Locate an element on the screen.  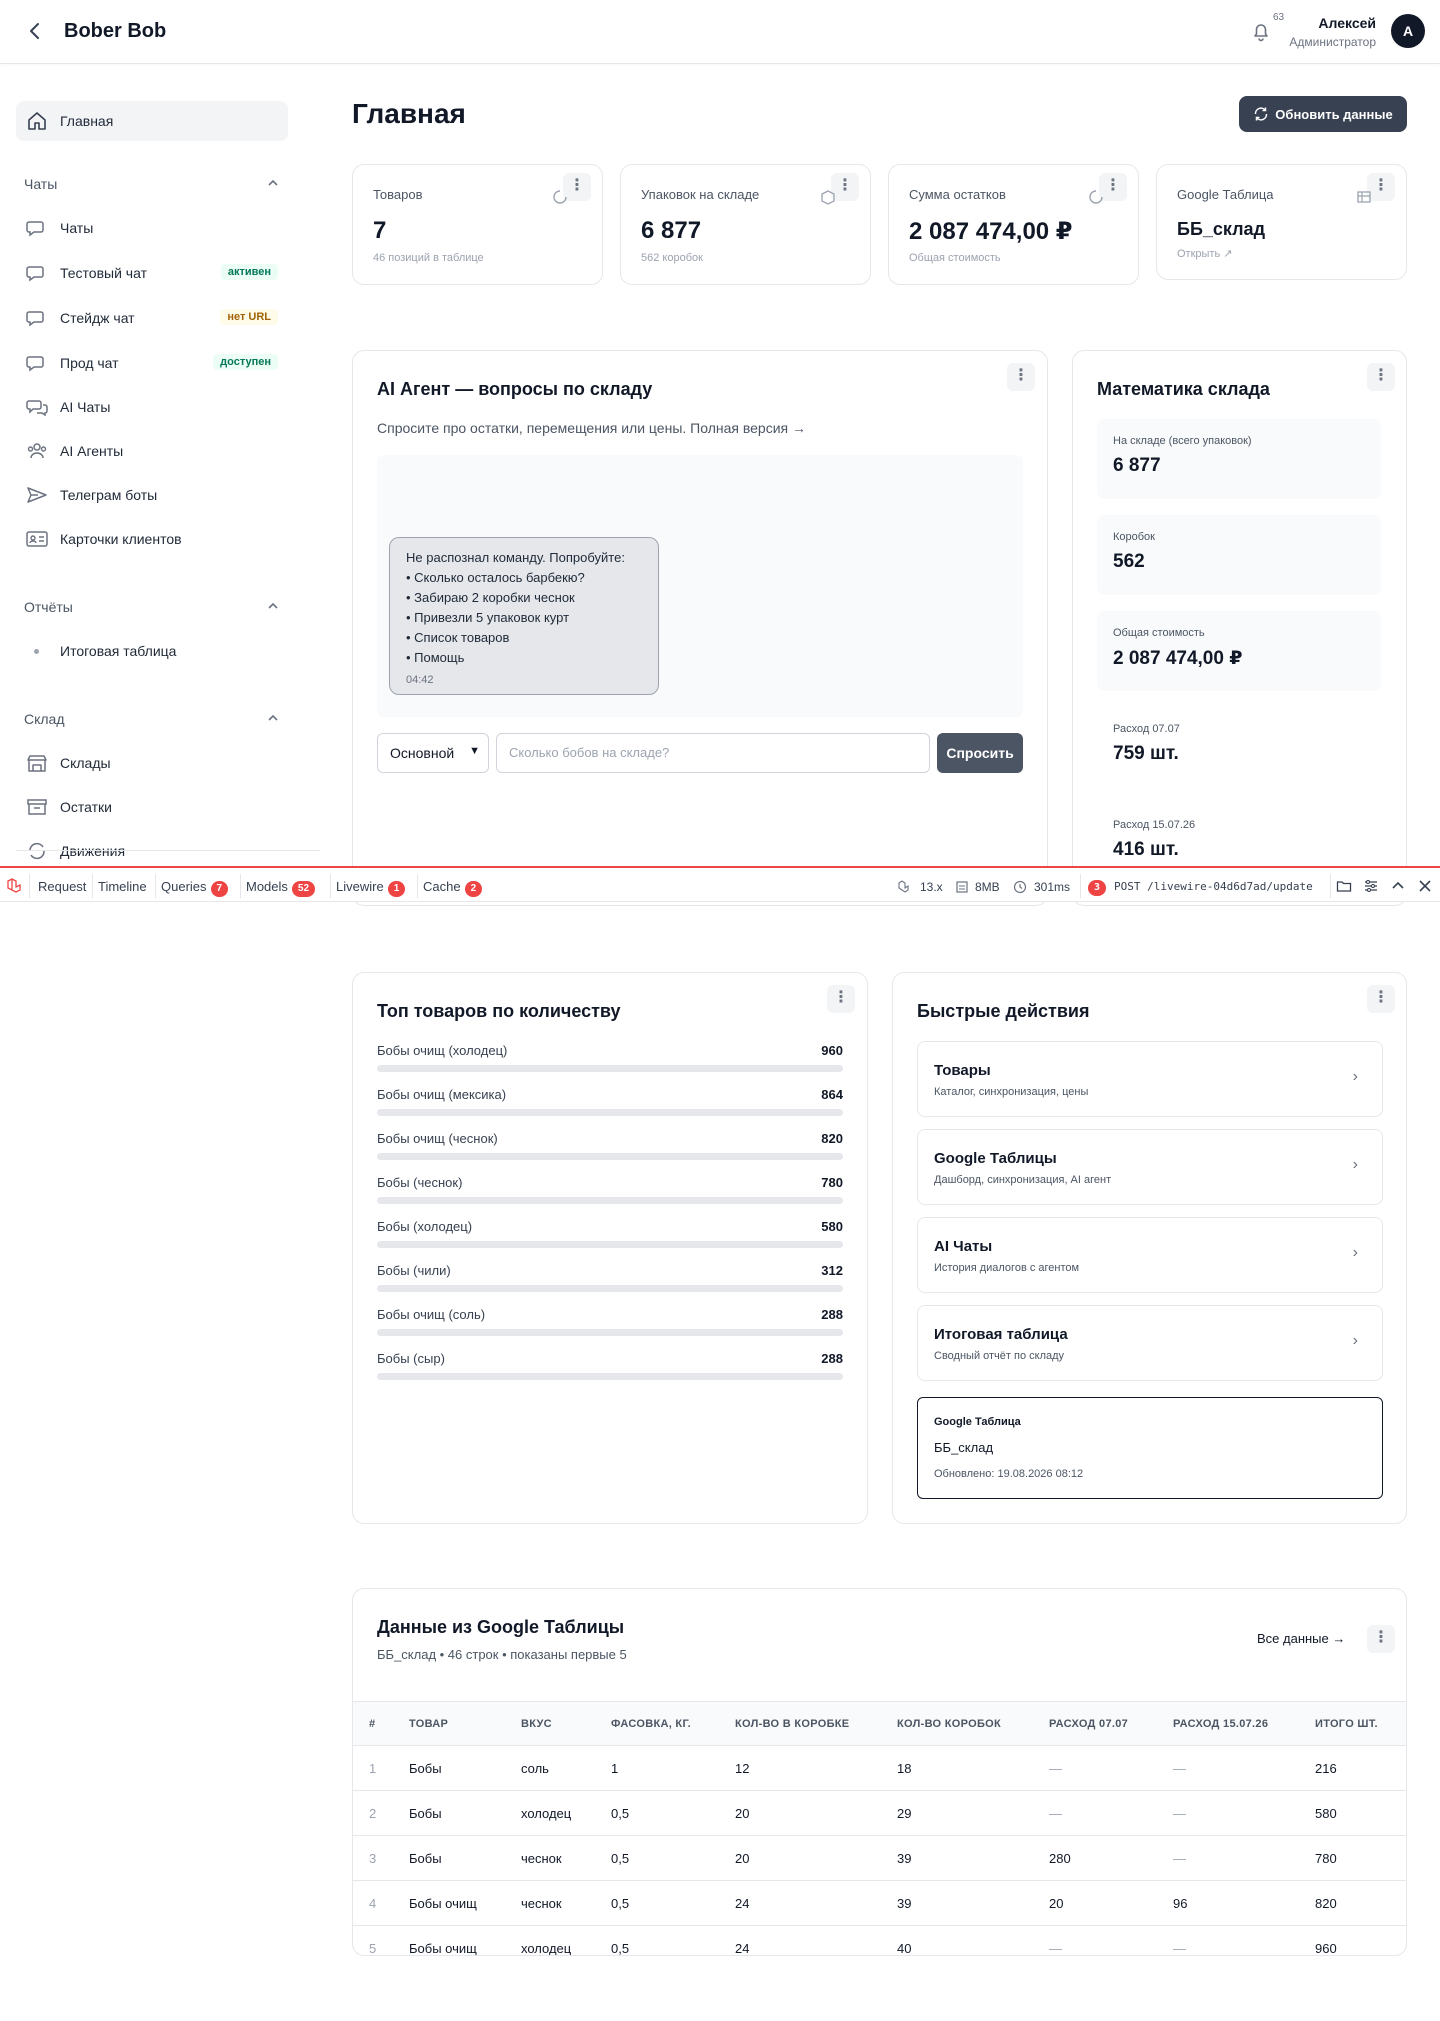
mode-select: Основной ▼ is located at coordinates (433, 753).